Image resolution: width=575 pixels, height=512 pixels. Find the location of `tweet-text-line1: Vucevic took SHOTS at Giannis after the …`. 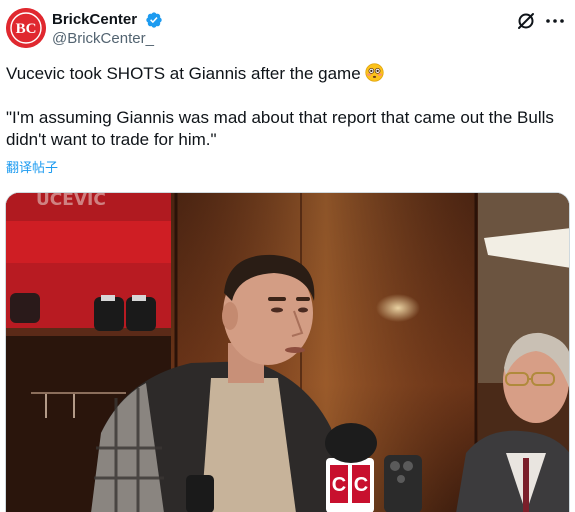

tweet-text-line1: Vucevic took SHOTS at Giannis after the … is located at coordinates (183, 73).